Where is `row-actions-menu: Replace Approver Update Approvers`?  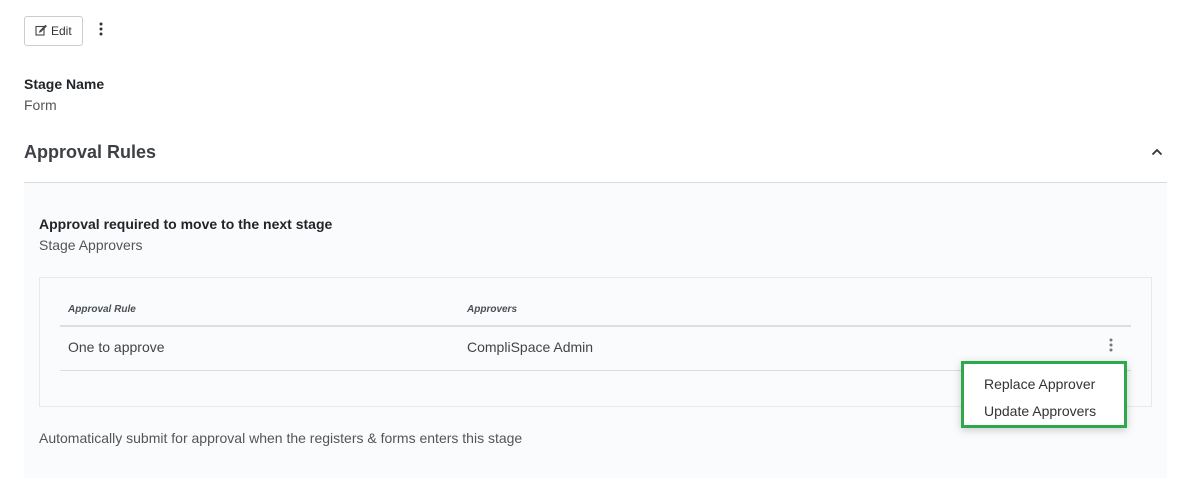
row-actions-menu: Replace Approver Update Approvers is located at coordinates (1044, 394).